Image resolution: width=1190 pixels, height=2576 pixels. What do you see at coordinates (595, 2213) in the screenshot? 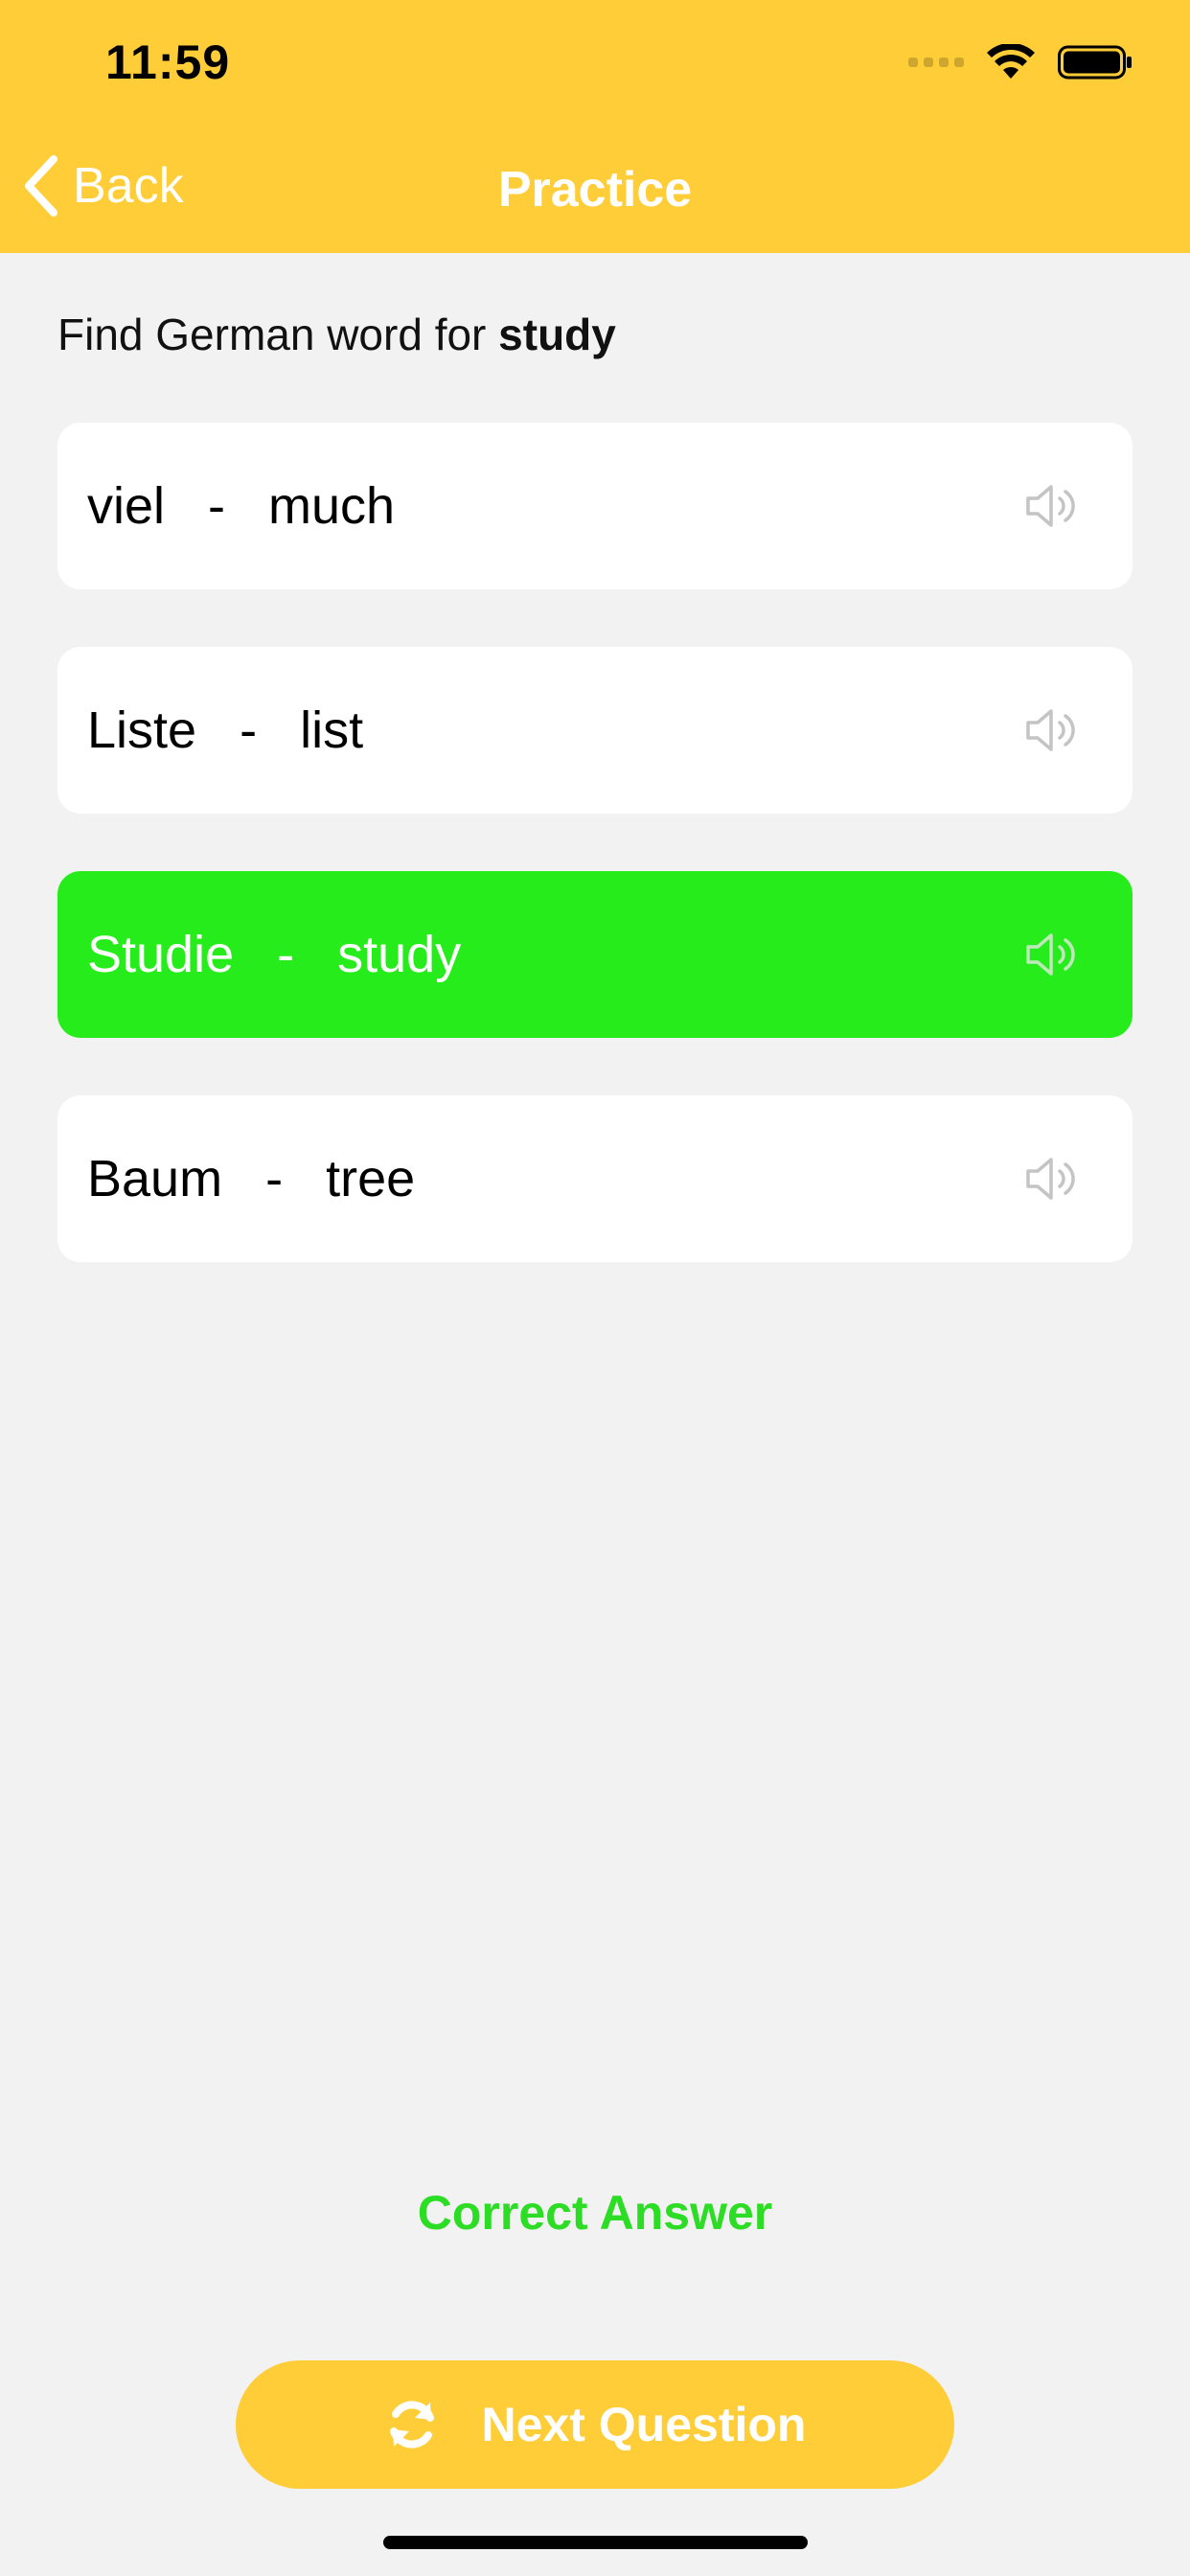
I see `result-message: Correct Answer` at bounding box center [595, 2213].